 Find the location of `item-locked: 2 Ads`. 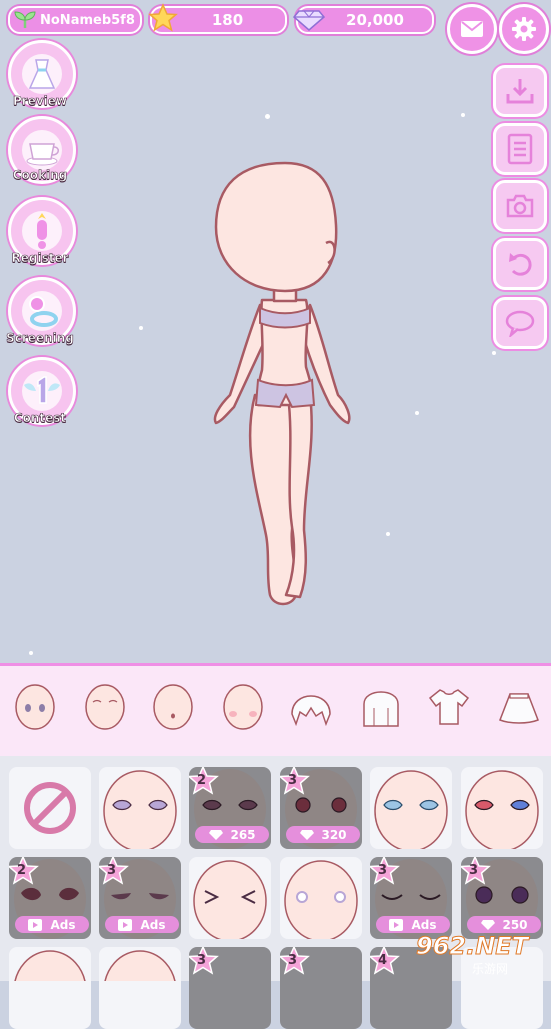

item-locked: 2 Ads is located at coordinates (50, 898).